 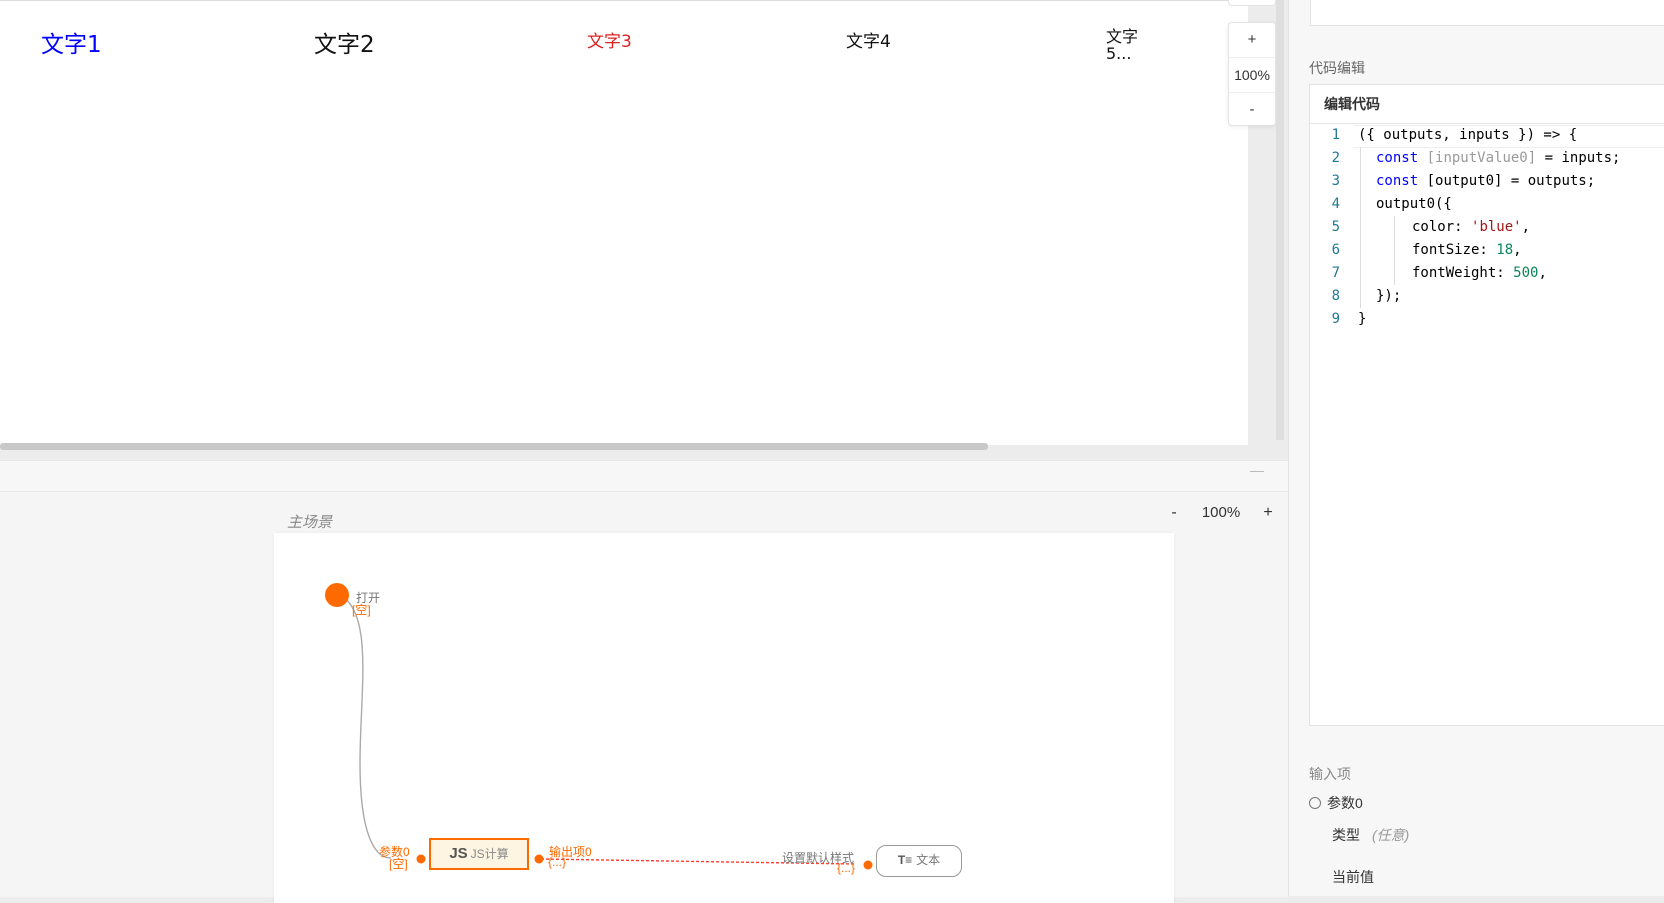 I want to click on type-label: 类型, so click(x=1346, y=835).